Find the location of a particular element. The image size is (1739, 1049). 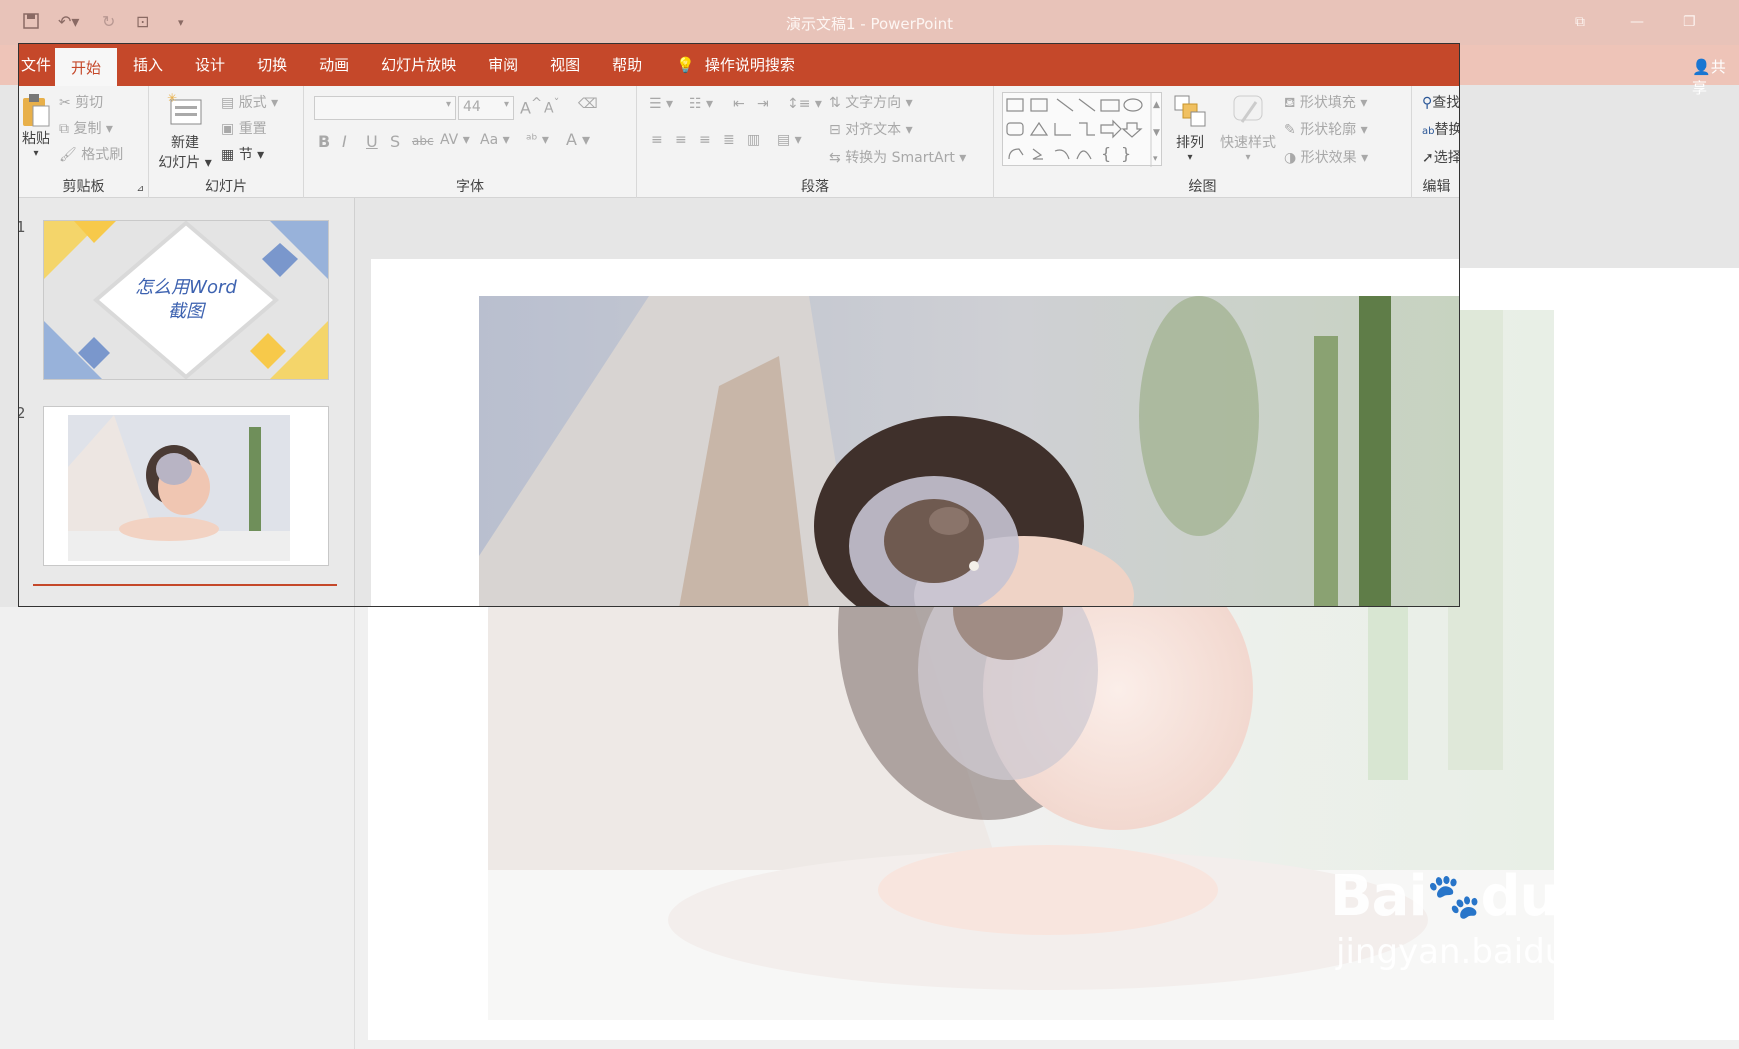

slide-1-title: 怎么用Word 截图 is located at coordinates (186, 299).